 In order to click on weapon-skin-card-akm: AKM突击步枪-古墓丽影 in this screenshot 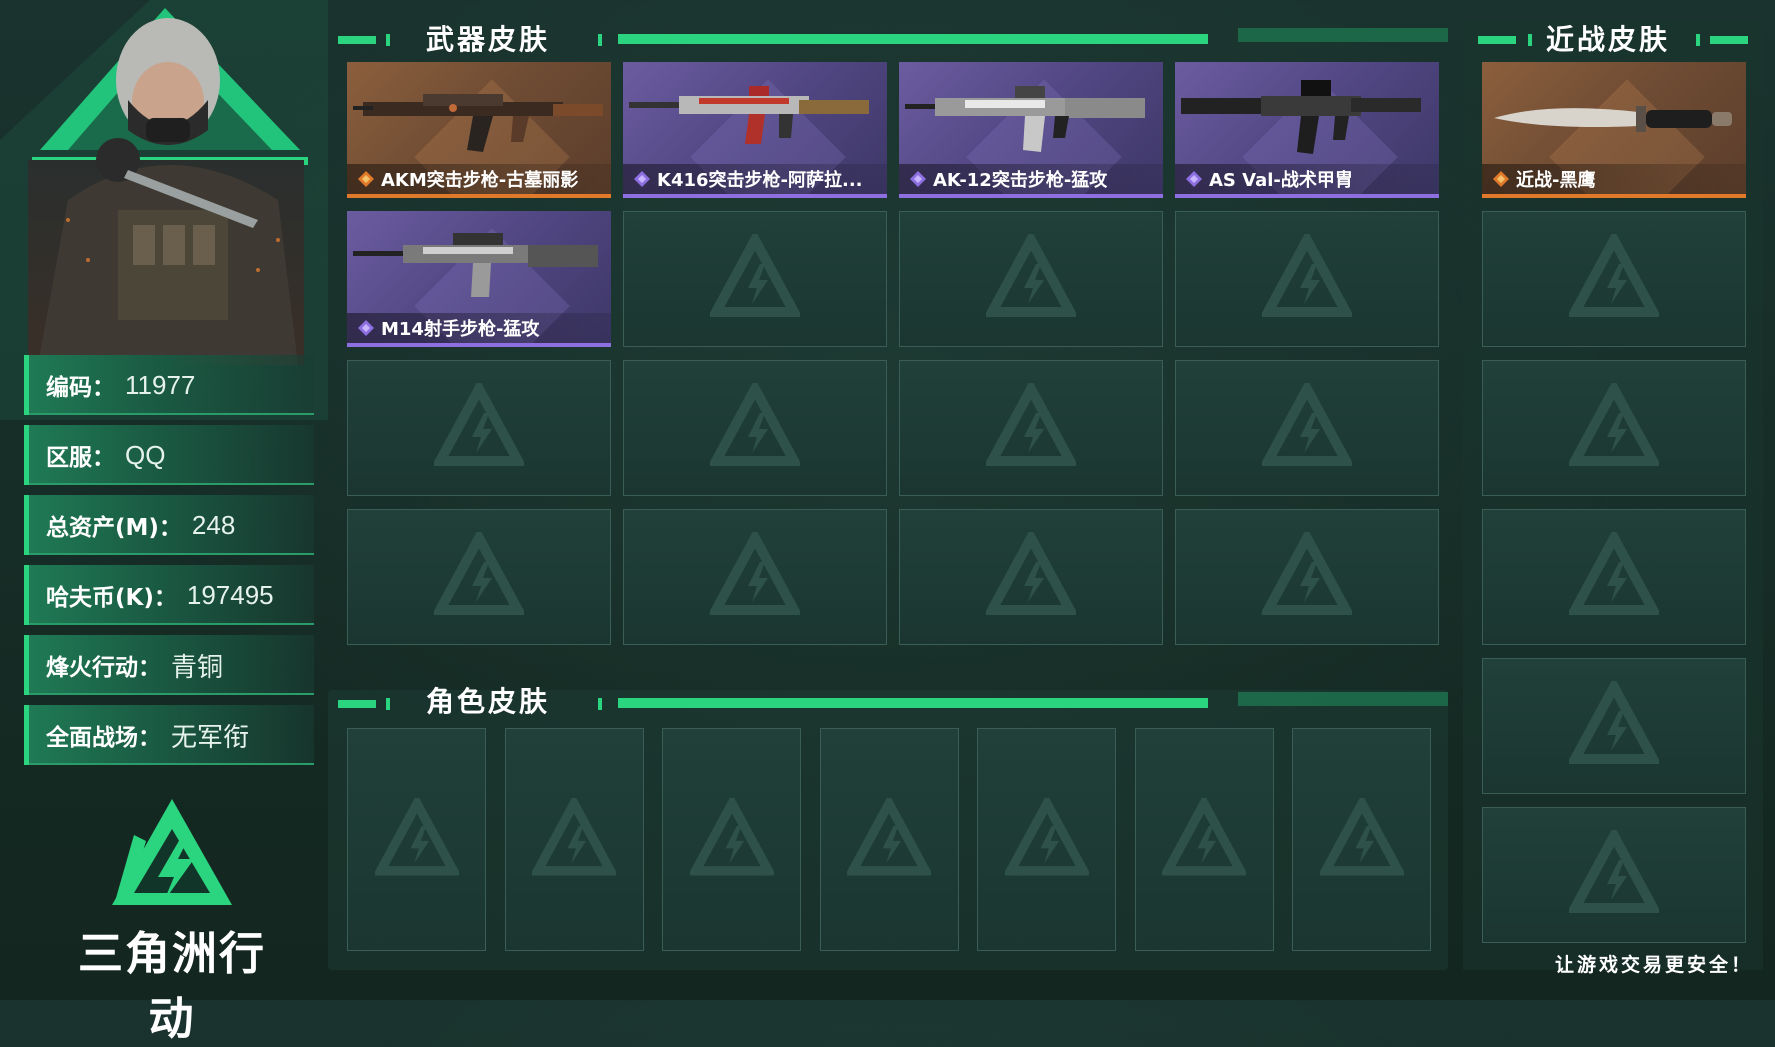, I will do `click(479, 130)`.